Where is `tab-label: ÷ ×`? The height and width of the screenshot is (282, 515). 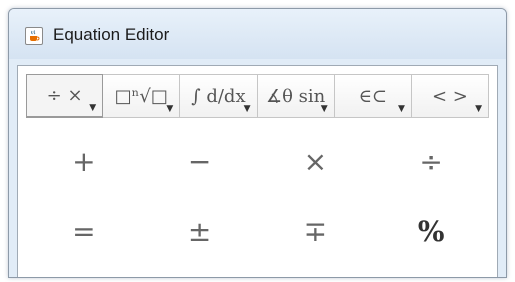 tab-label: ÷ × is located at coordinates (64, 95).